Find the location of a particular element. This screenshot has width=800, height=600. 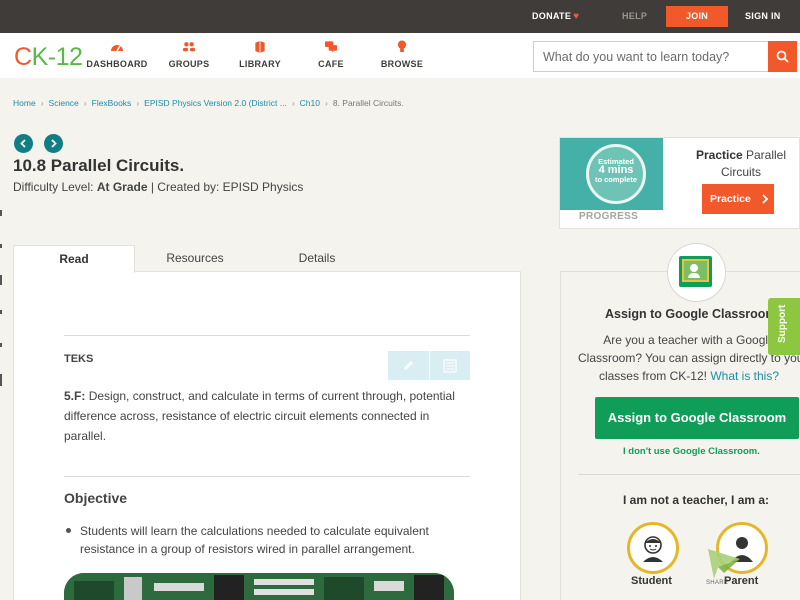

previous-lesson-button is located at coordinates (23, 143).